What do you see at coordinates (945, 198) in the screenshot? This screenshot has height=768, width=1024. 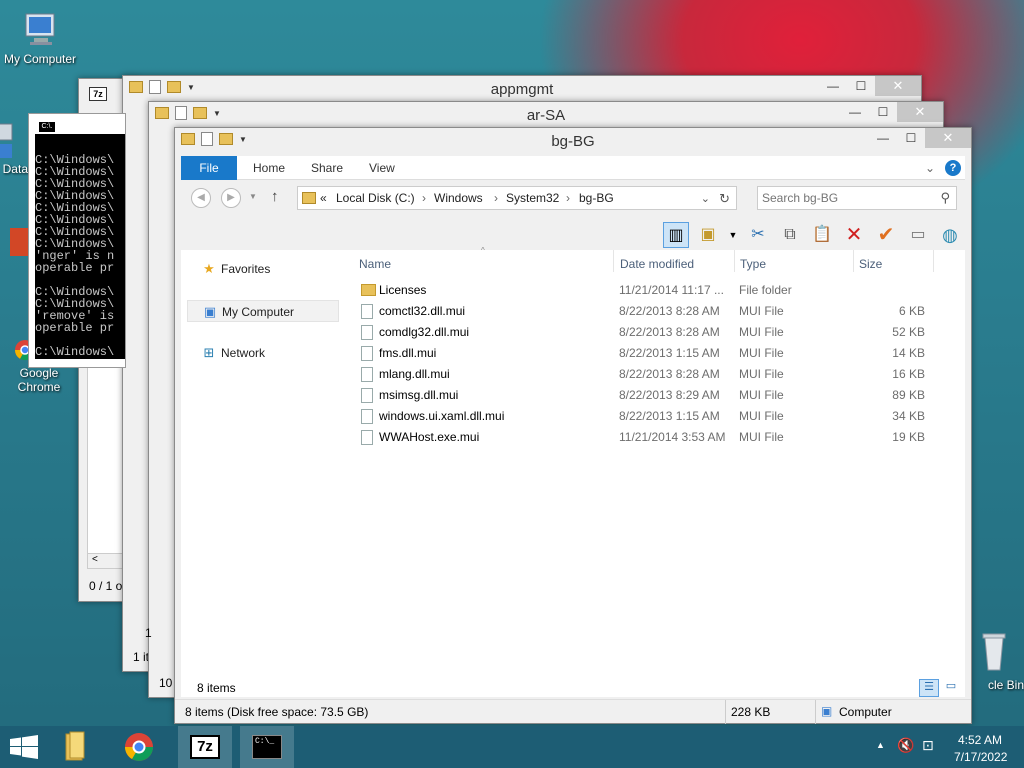 I see `search-icon: ⚲` at bounding box center [945, 198].